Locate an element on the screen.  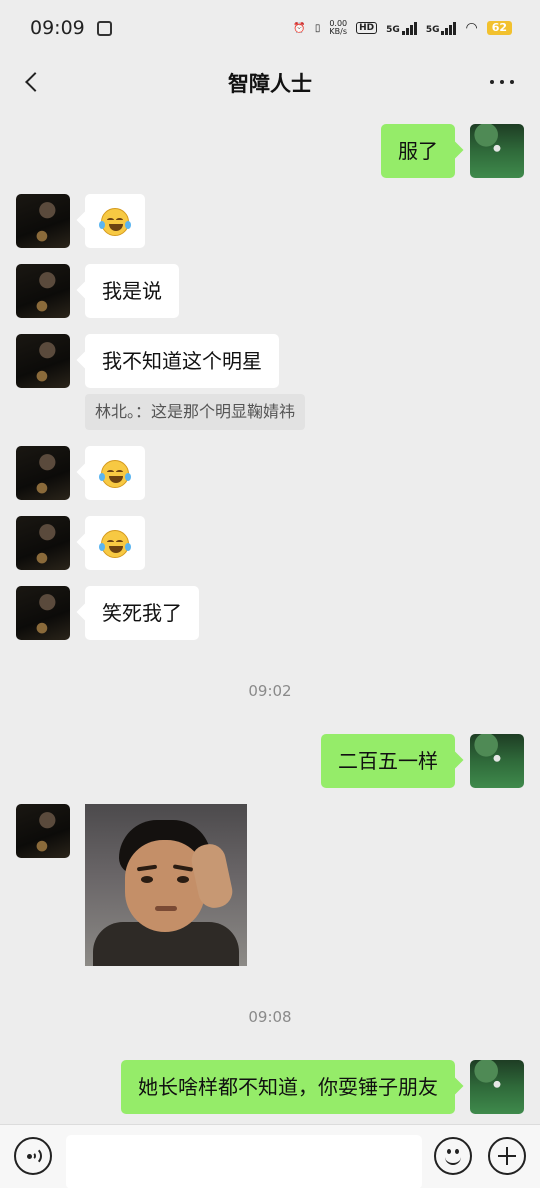
network-speed: 0.00 KB/s is located at coordinates (338, 28).